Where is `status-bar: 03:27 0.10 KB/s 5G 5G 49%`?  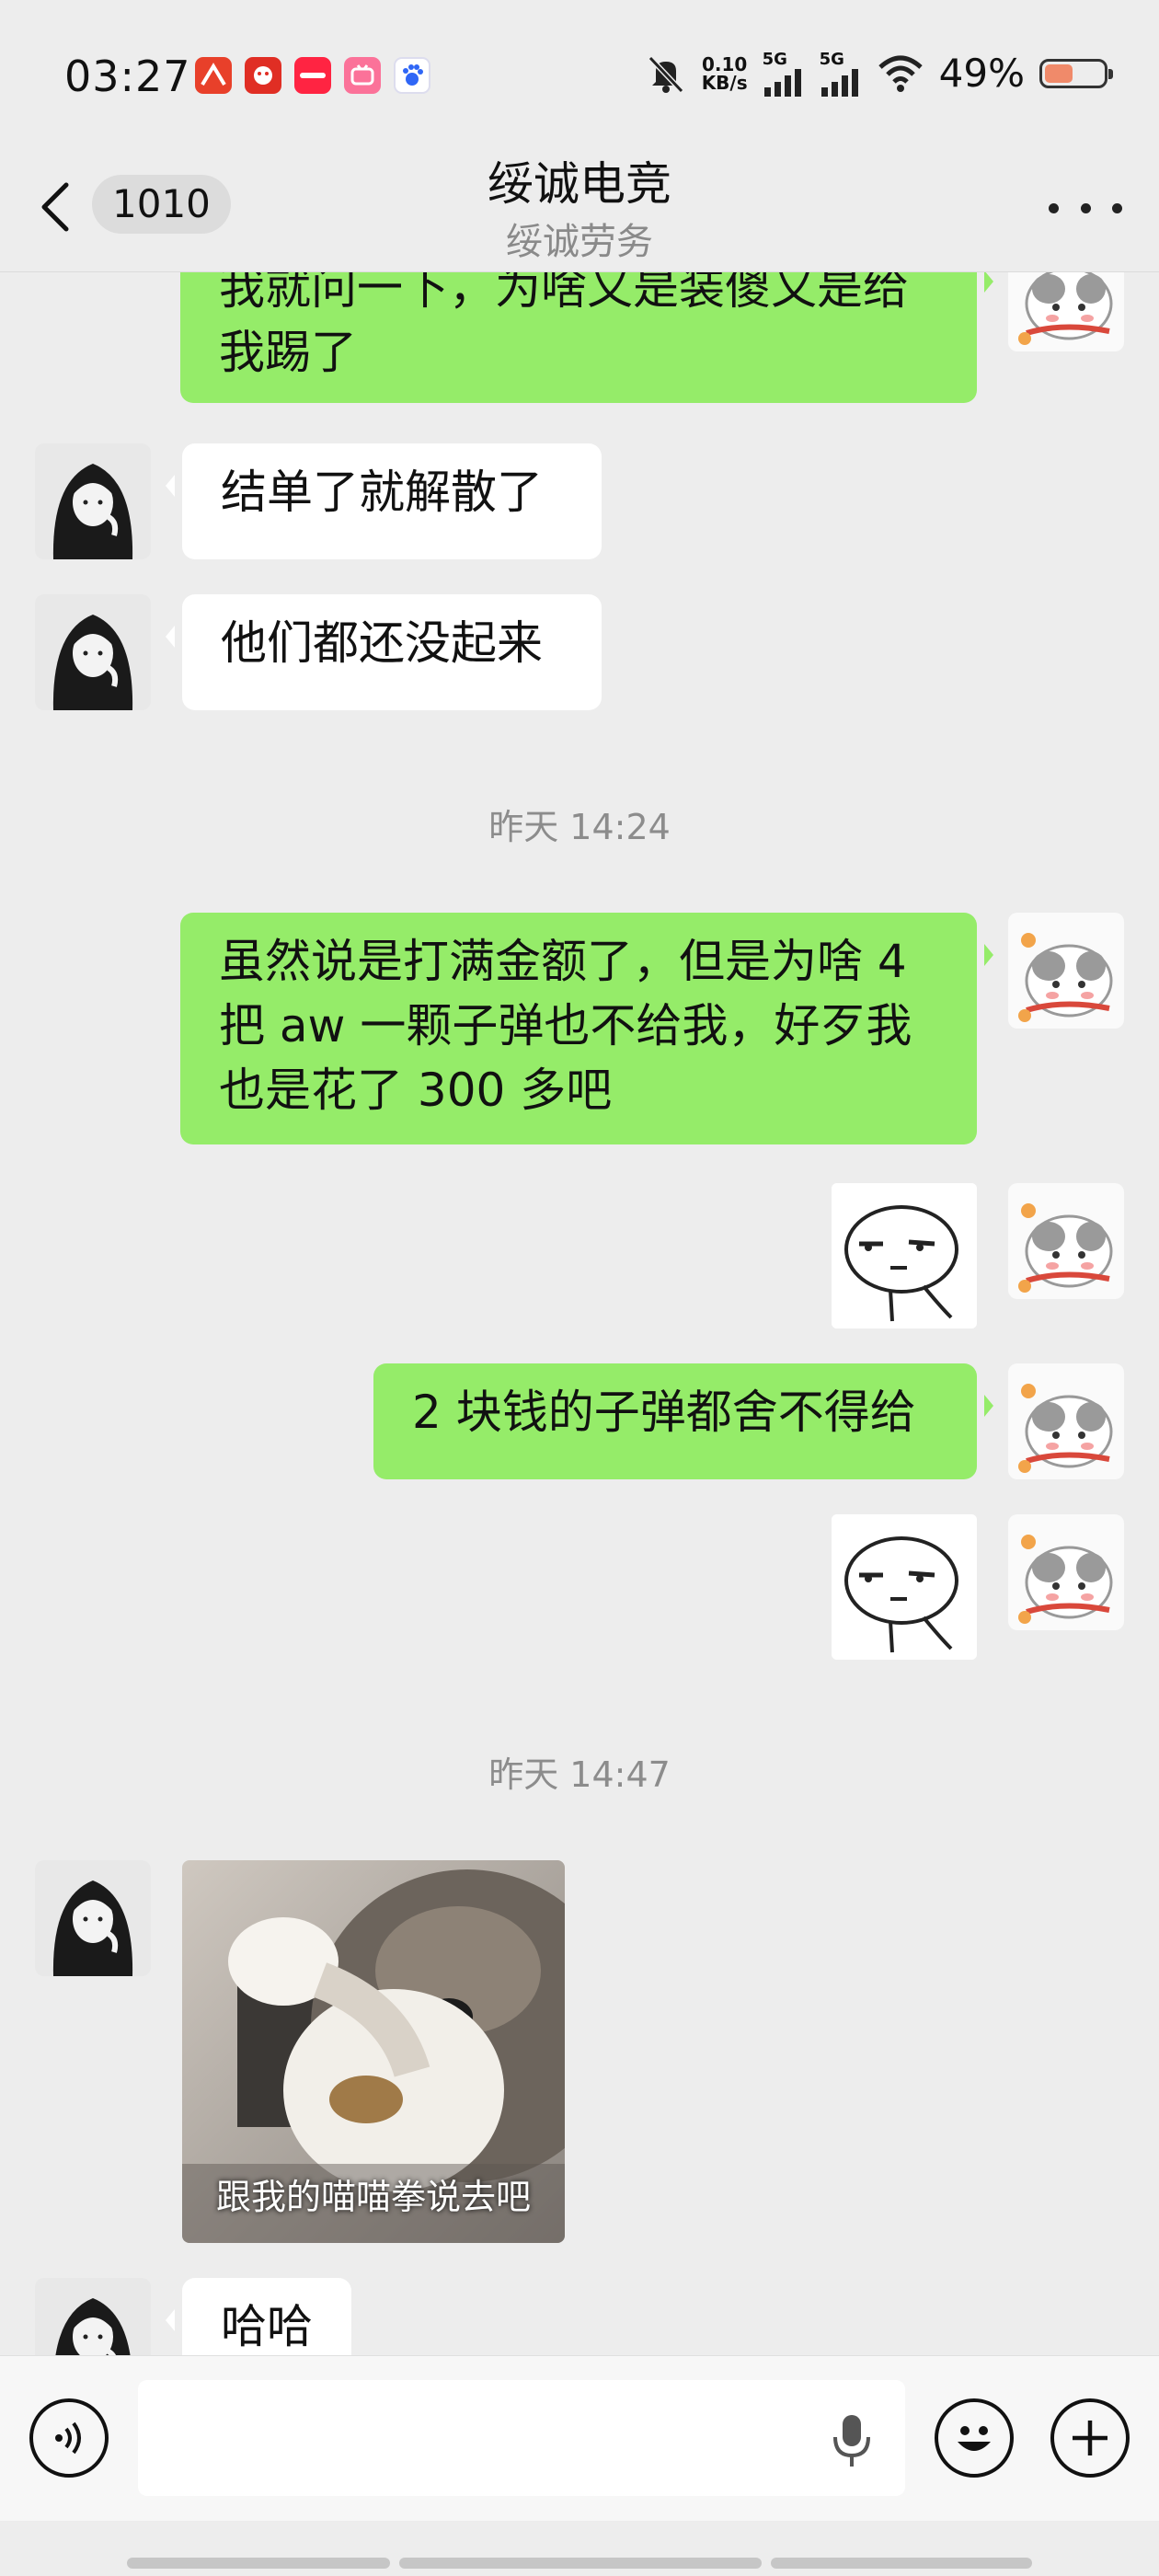 status-bar: 03:27 0.10 KB/s 5G 5G 49% is located at coordinates (579, 69).